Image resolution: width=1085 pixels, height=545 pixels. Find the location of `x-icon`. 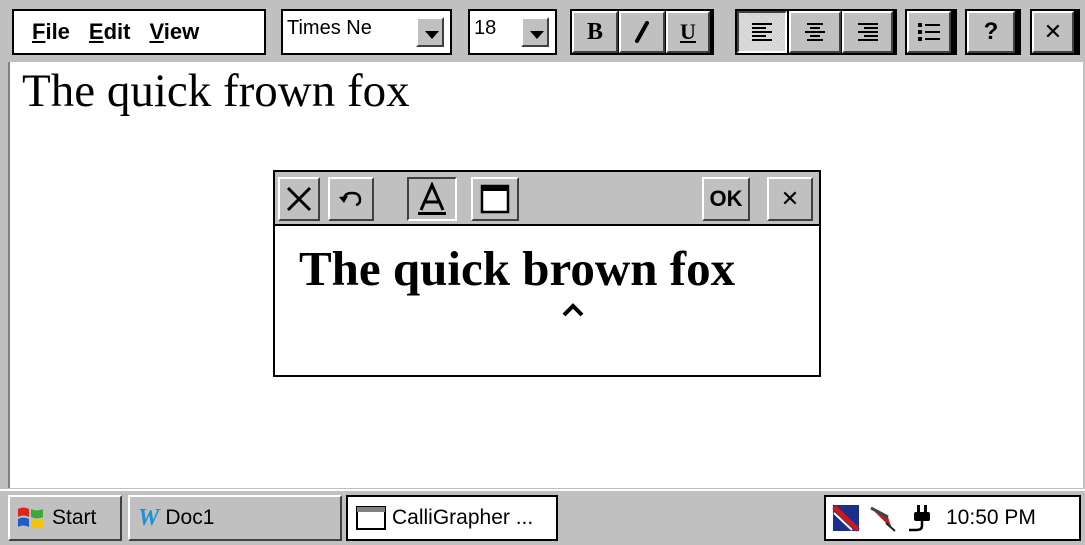

x-icon is located at coordinates (299, 199).